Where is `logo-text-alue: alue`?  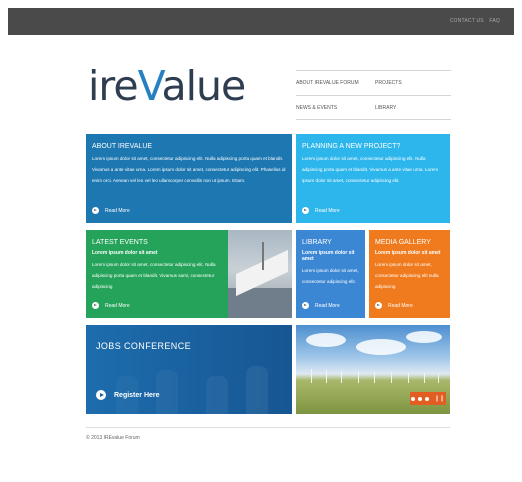
logo-text-alue: alue is located at coordinates (203, 86).